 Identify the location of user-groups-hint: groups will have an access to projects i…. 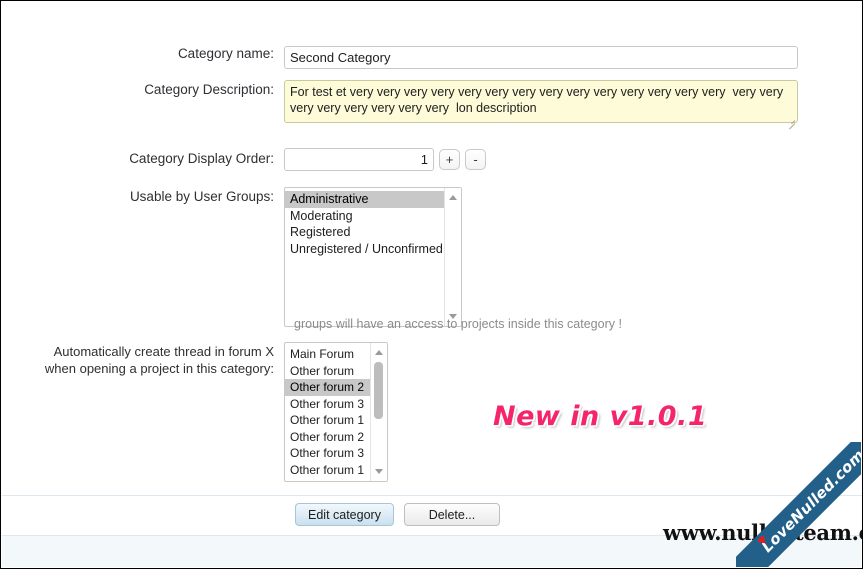
(458, 324).